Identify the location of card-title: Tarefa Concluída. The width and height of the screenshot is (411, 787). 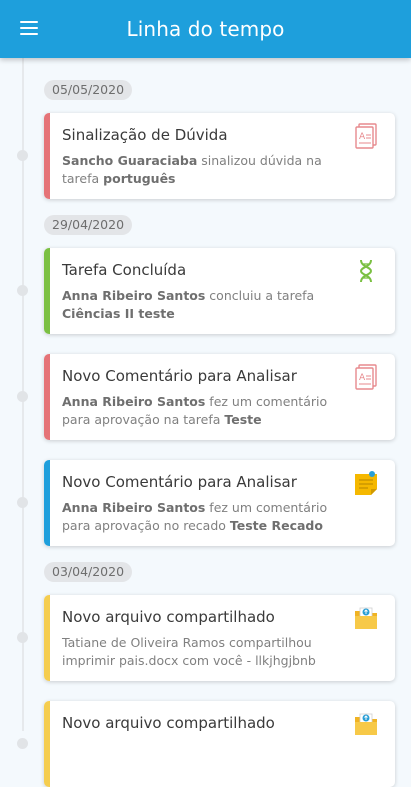
(124, 270).